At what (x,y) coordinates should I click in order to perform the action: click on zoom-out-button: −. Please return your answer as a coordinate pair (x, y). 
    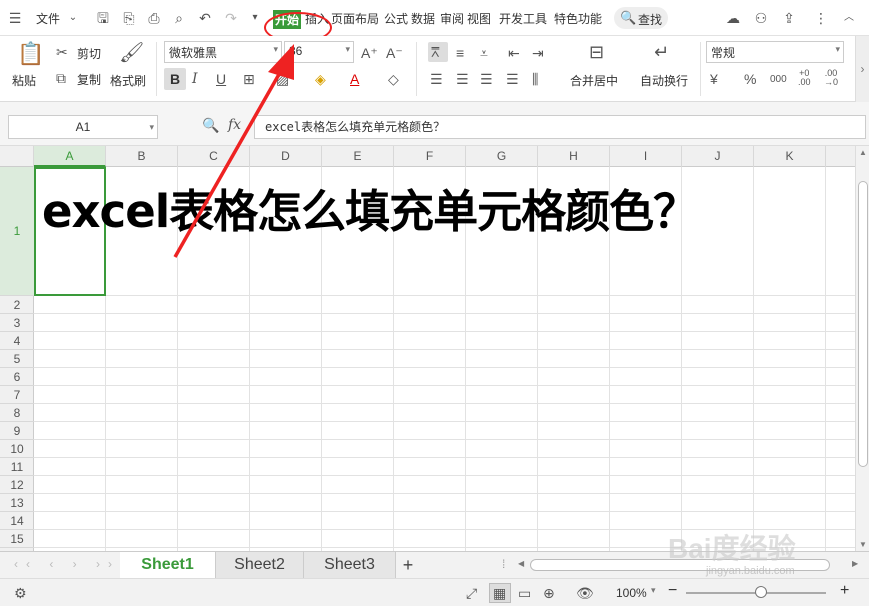
    Looking at the image, I should click on (672, 591).